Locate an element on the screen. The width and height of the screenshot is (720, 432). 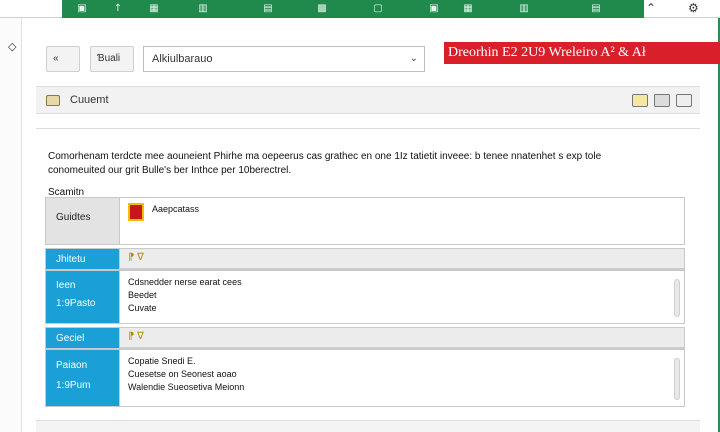
row-value: Cdsnedder nerse earat cees Beedet Cuvate is located at coordinates (402, 297).